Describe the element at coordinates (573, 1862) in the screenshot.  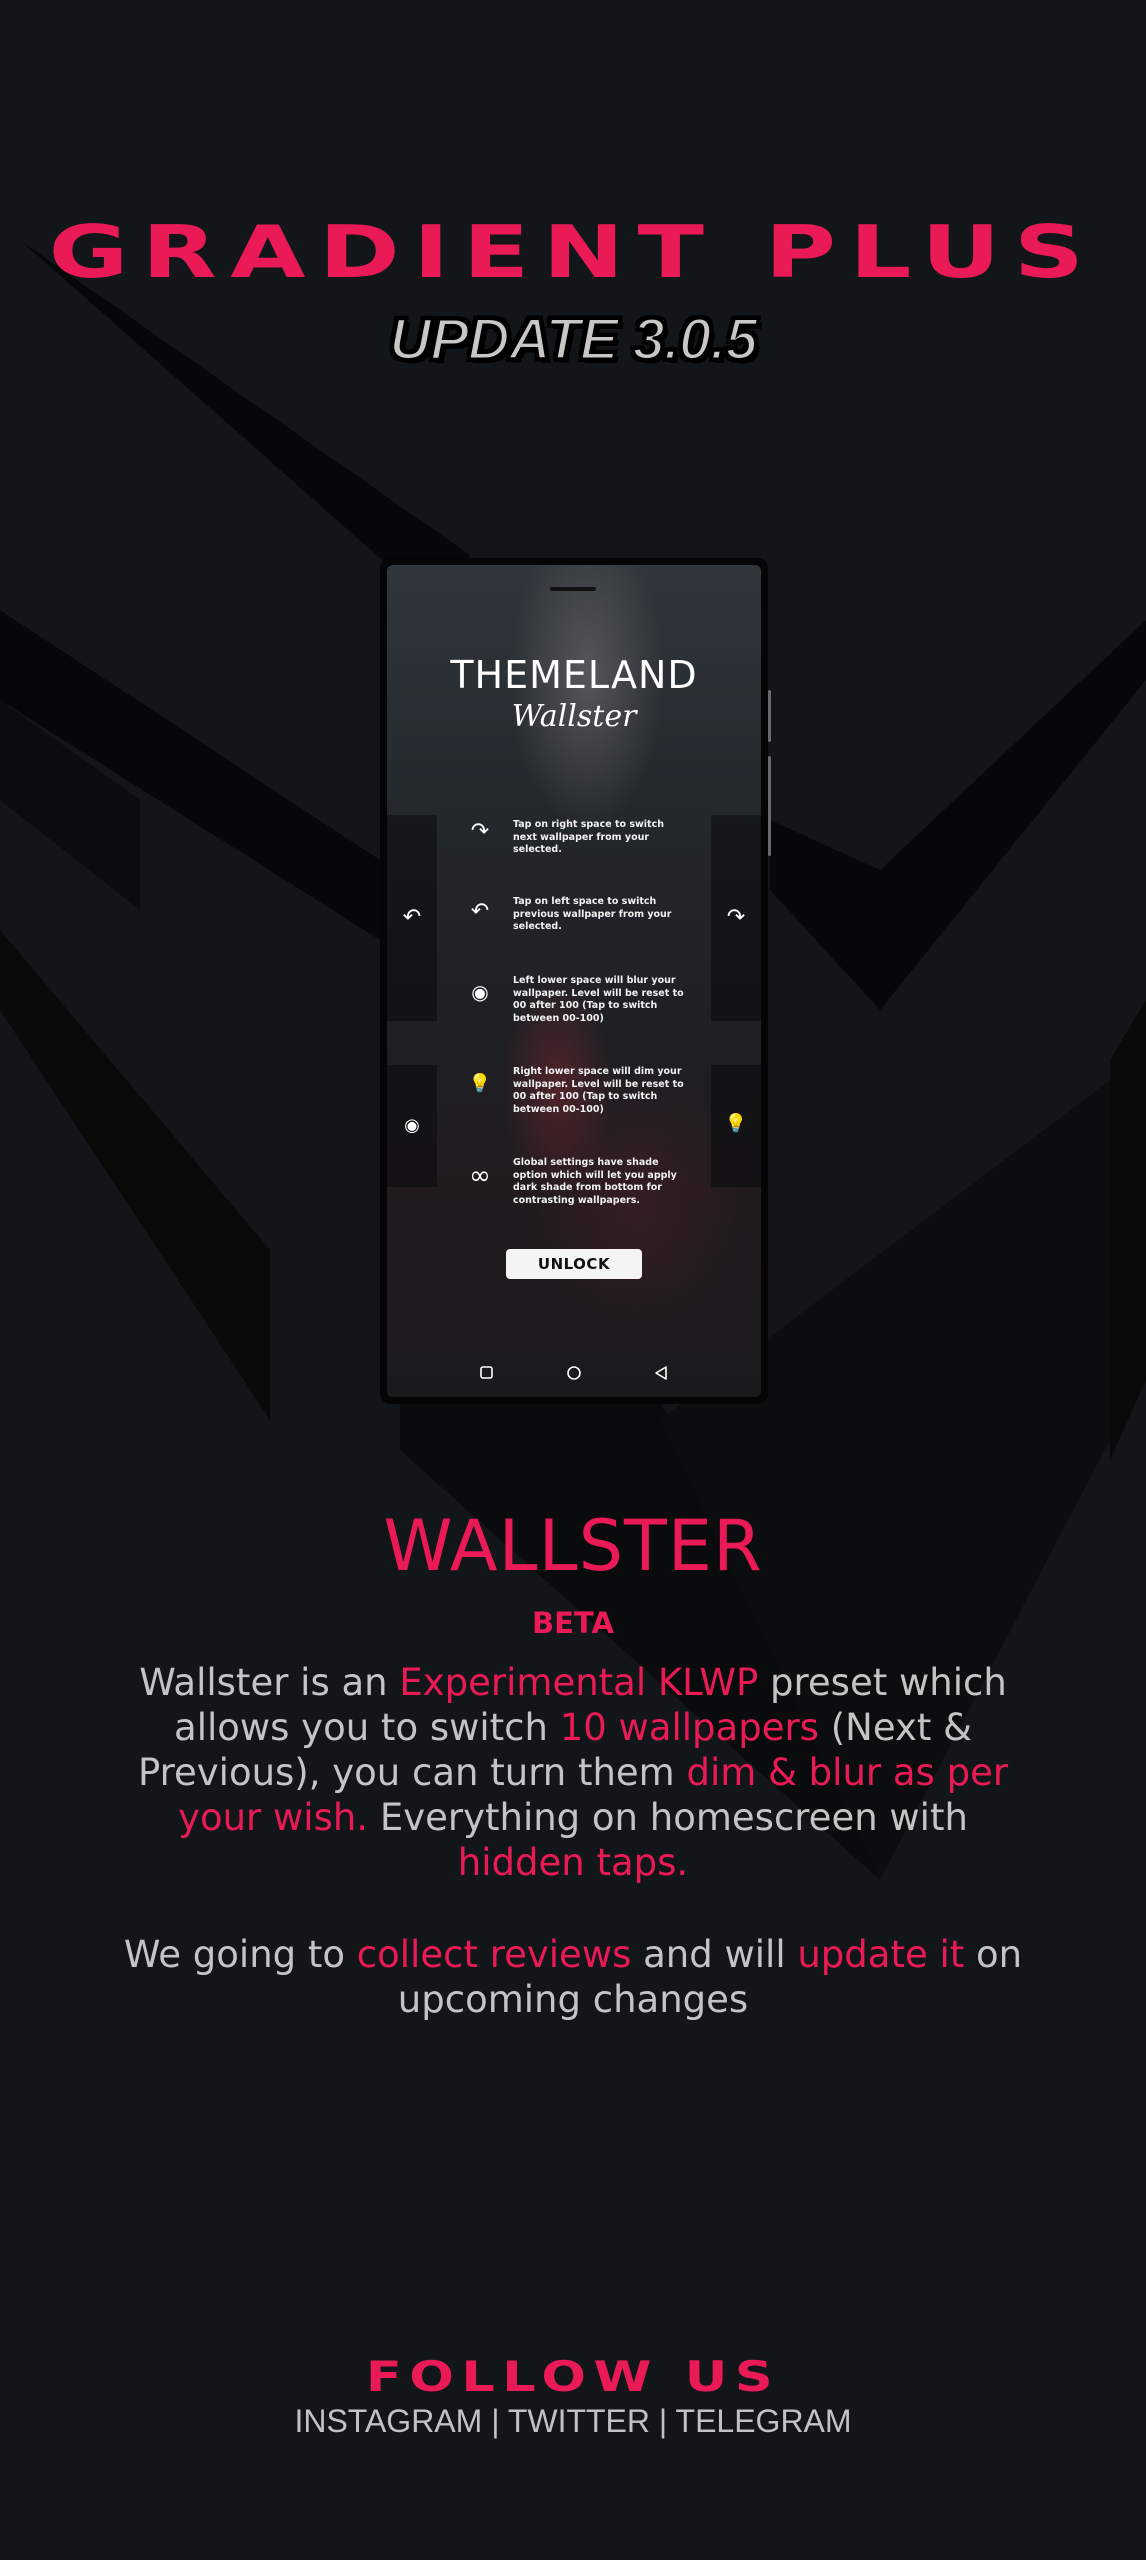
I see `description-highlight: hidden taps.` at that location.